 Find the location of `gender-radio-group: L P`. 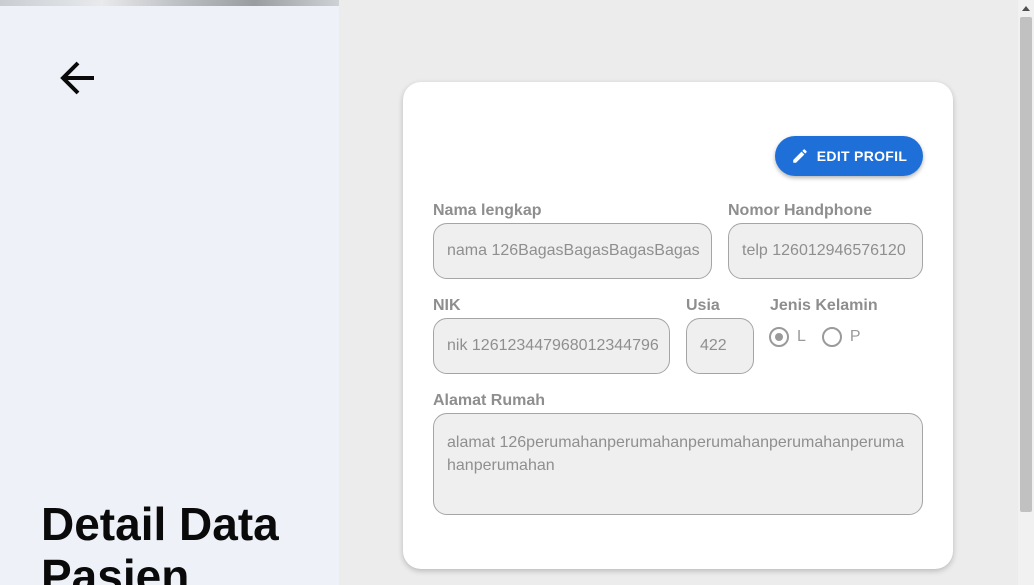

gender-radio-group: L P is located at coordinates (815, 337).